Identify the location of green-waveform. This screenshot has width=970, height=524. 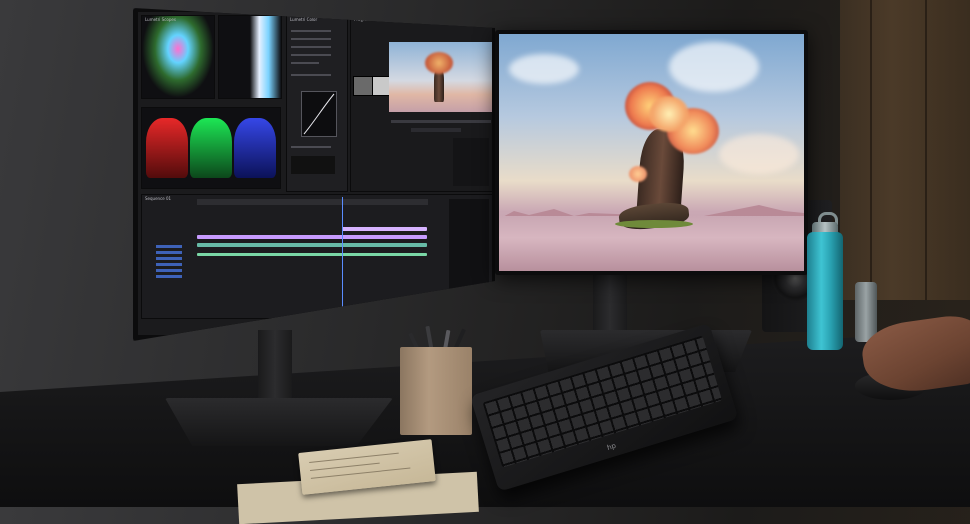
(211, 148).